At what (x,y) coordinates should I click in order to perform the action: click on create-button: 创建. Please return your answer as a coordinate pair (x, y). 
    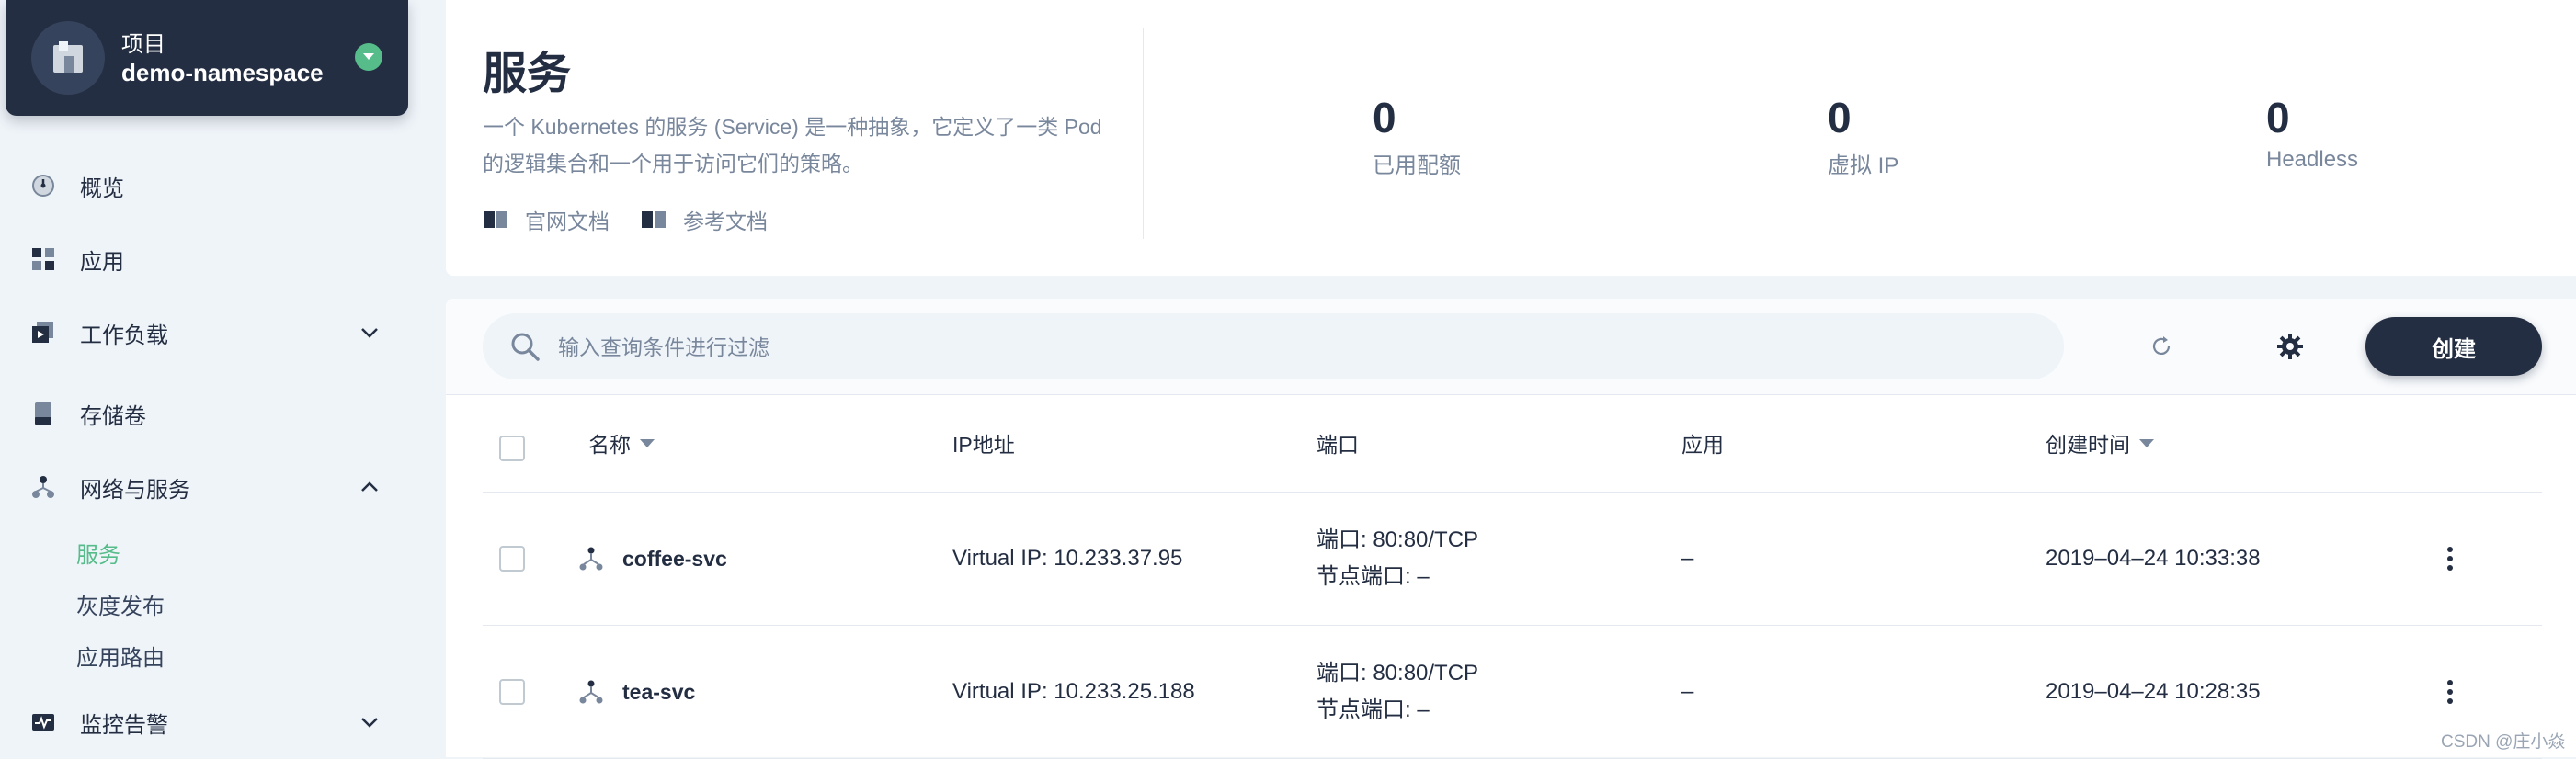
    Looking at the image, I should click on (2453, 346).